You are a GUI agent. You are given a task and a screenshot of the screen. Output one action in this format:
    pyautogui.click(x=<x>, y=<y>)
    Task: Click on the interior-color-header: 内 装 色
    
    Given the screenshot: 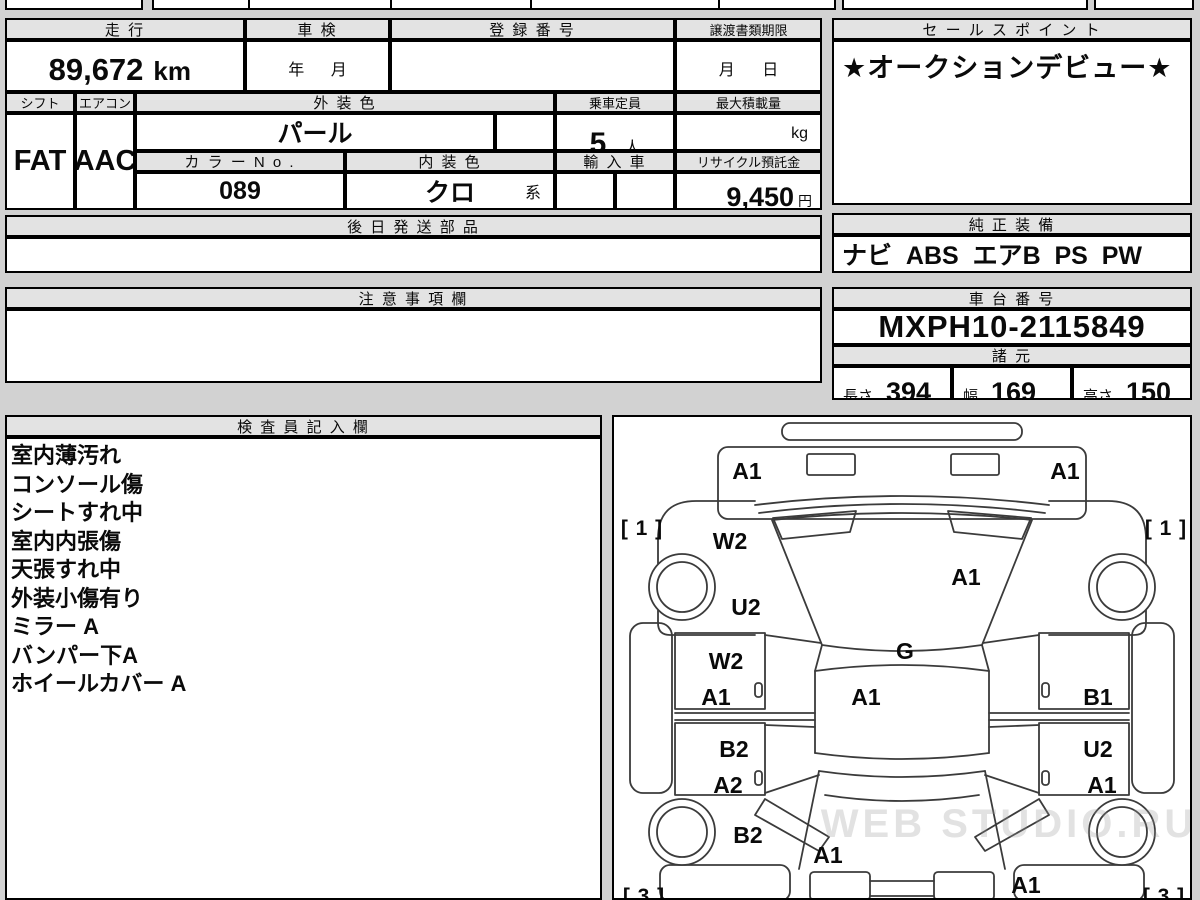 What is the action you would take?
    pyautogui.click(x=450, y=161)
    